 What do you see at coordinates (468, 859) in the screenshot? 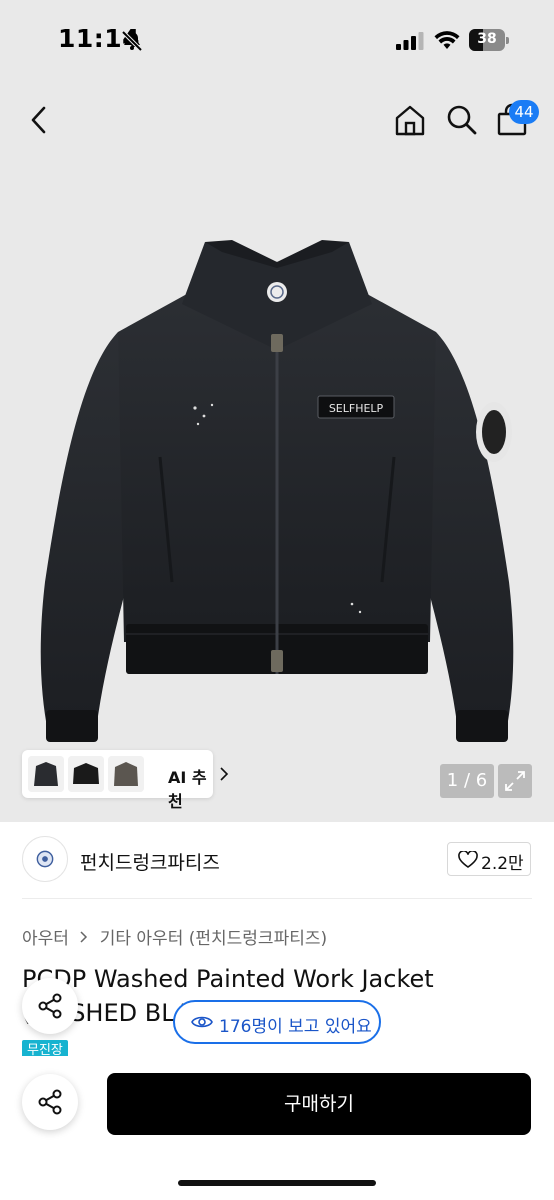
I see `heart-icon` at bounding box center [468, 859].